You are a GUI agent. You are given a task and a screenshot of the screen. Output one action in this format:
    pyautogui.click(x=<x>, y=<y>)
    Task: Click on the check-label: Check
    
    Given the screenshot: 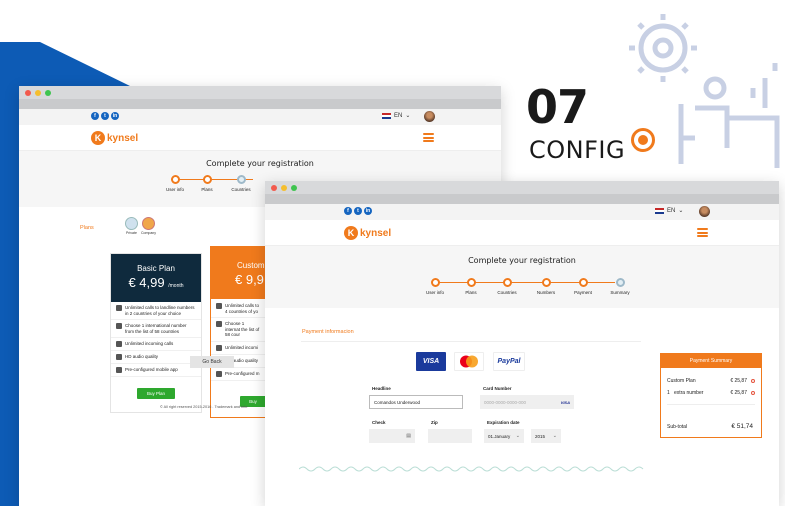 What is the action you would take?
    pyautogui.click(x=379, y=422)
    